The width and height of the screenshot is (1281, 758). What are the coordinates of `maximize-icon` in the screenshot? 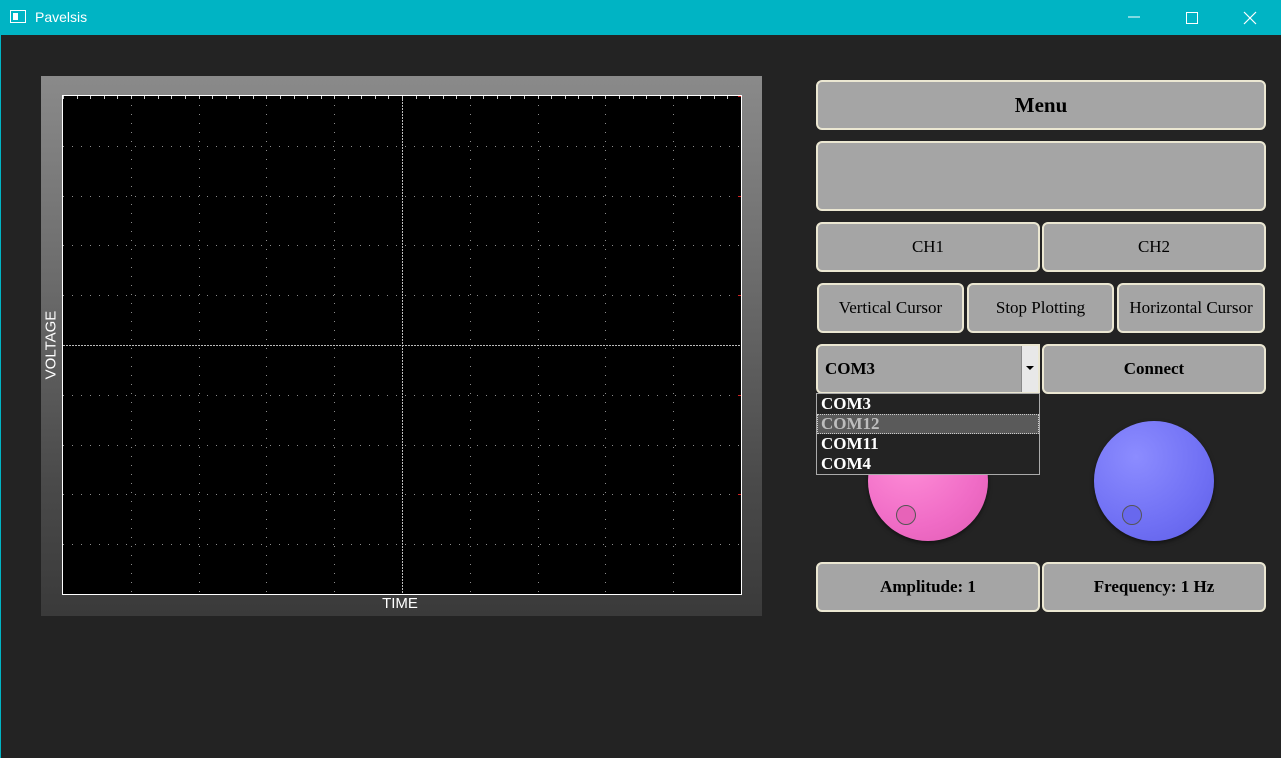 It's located at (1192, 18).